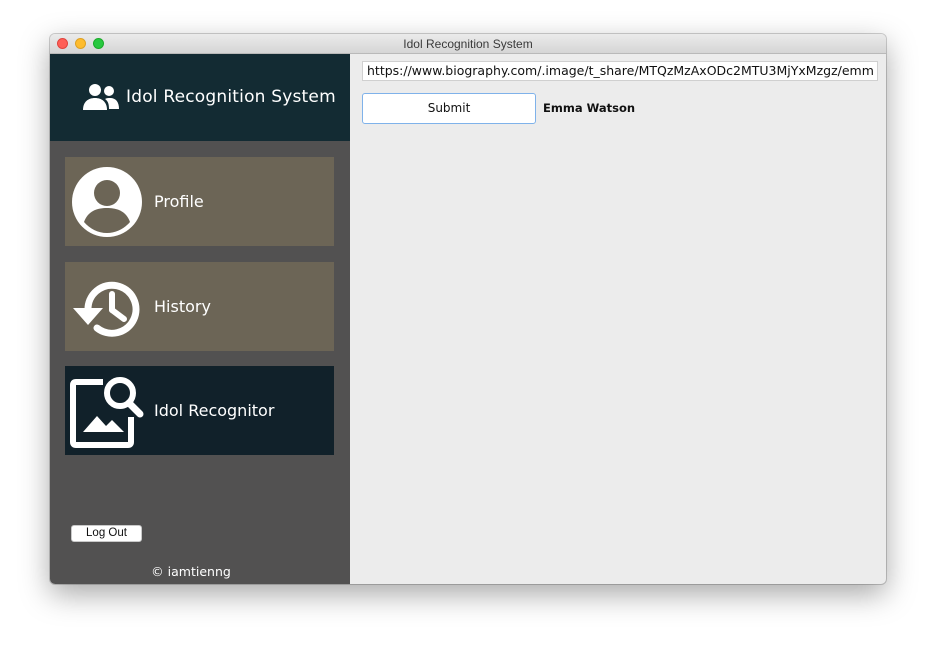  What do you see at coordinates (179, 201) in the screenshot?
I see `sidebar-item-label: Profile` at bounding box center [179, 201].